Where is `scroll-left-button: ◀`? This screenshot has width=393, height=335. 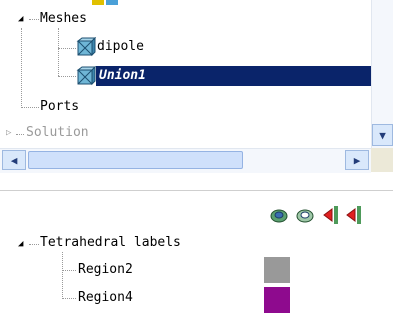 scroll-left-button: ◀ is located at coordinates (14, 160).